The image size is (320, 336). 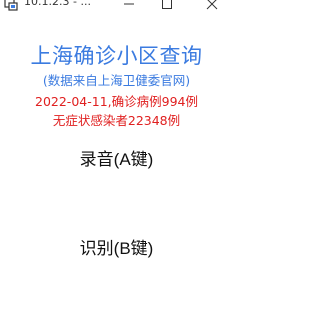 What do you see at coordinates (116, 56) in the screenshot?
I see `page-title: 上海确诊小区查询` at bounding box center [116, 56].